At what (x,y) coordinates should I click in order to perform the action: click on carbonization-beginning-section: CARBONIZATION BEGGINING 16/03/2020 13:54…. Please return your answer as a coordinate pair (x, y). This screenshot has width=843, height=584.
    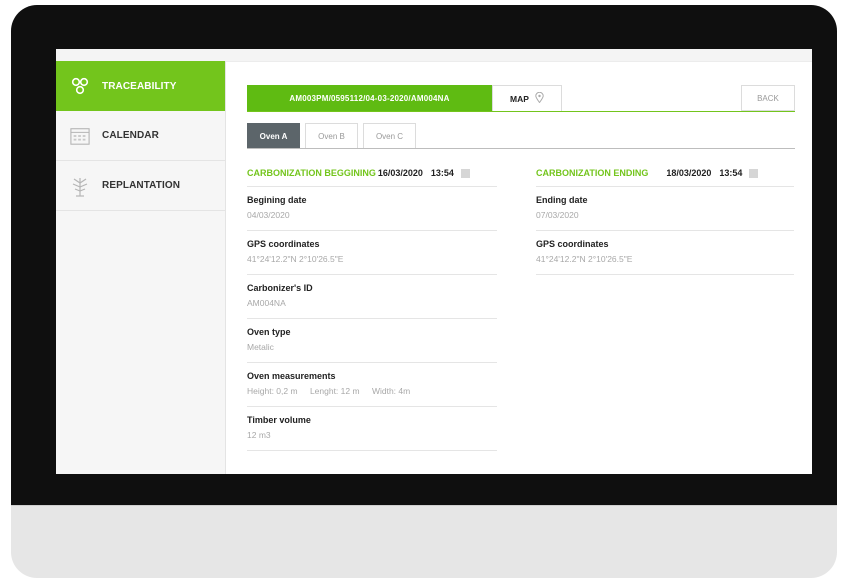
    Looking at the image, I should click on (372, 307).